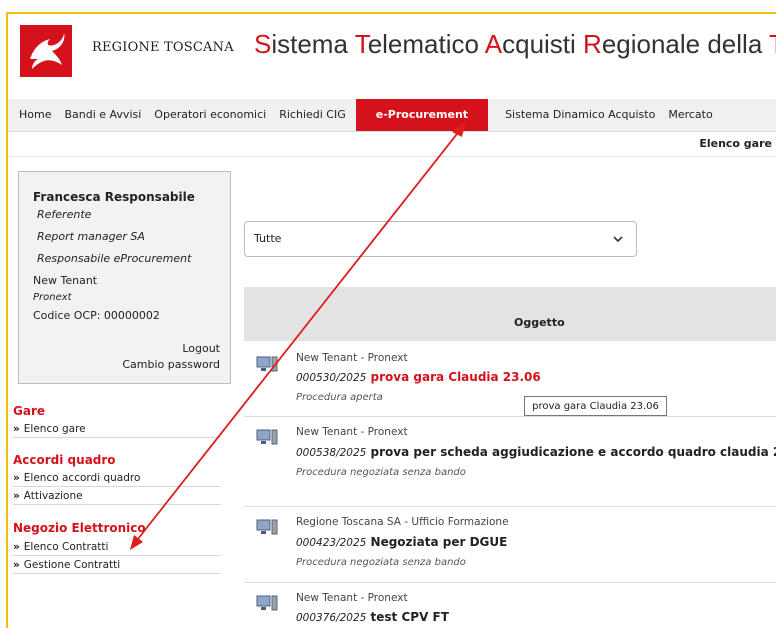  I want to click on sidebar-item-label: Attivazione, so click(53, 496).